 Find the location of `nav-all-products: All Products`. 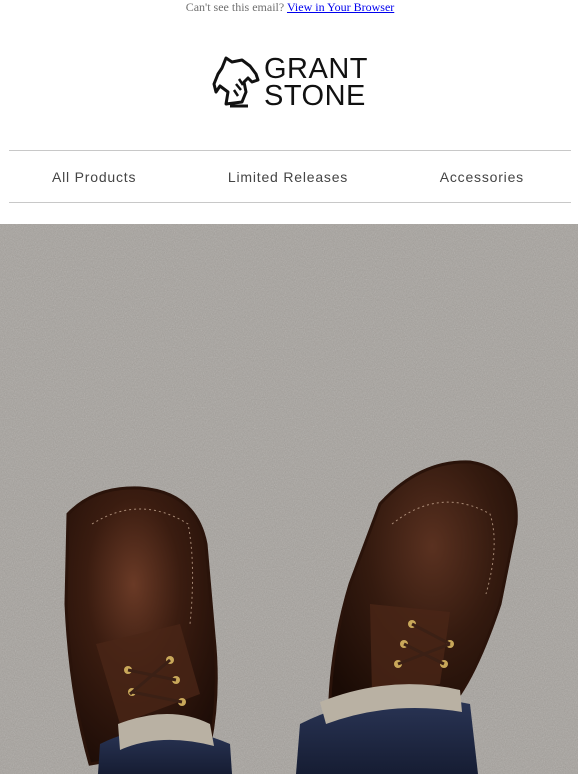

nav-all-products: All Products is located at coordinates (94, 177).